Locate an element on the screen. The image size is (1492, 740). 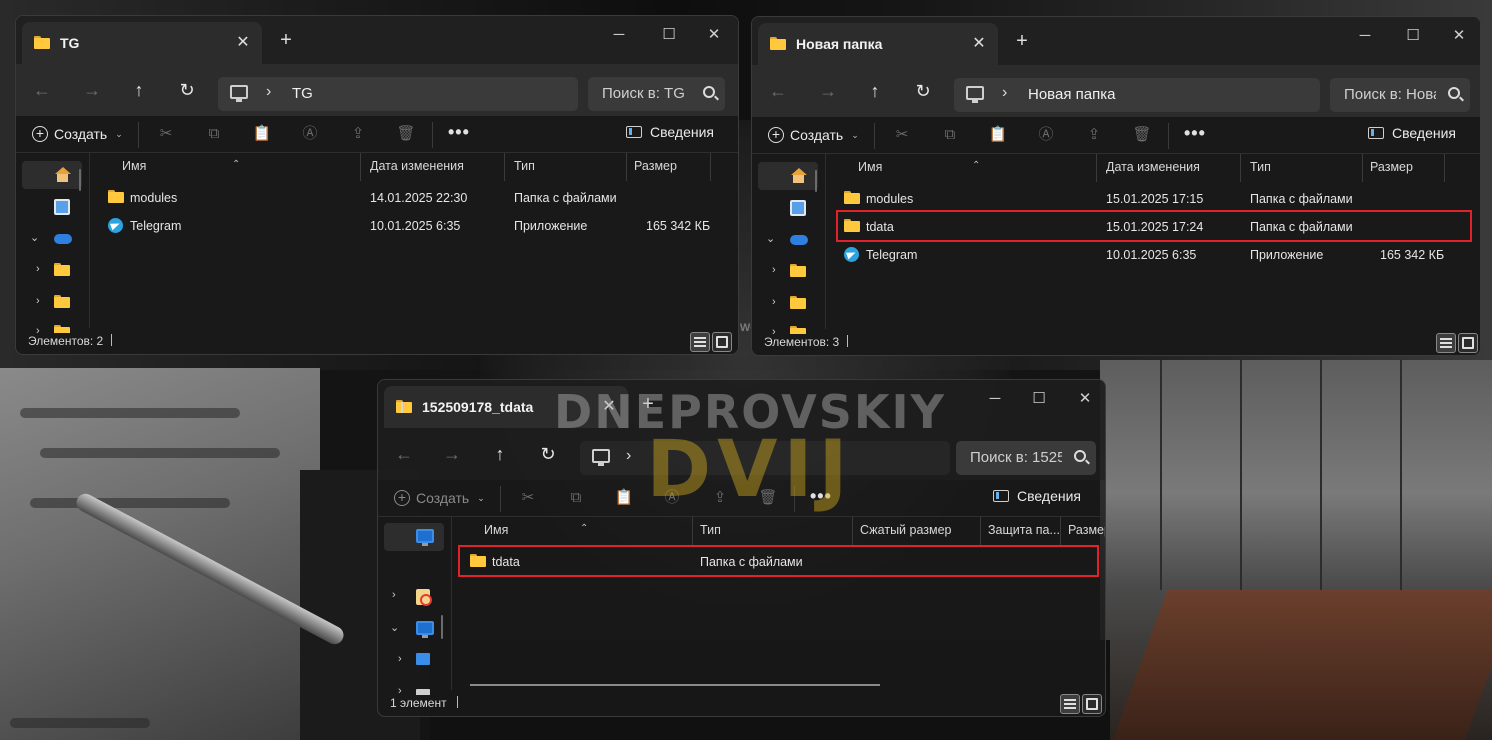
file-name: modules is located at coordinates (154, 198).